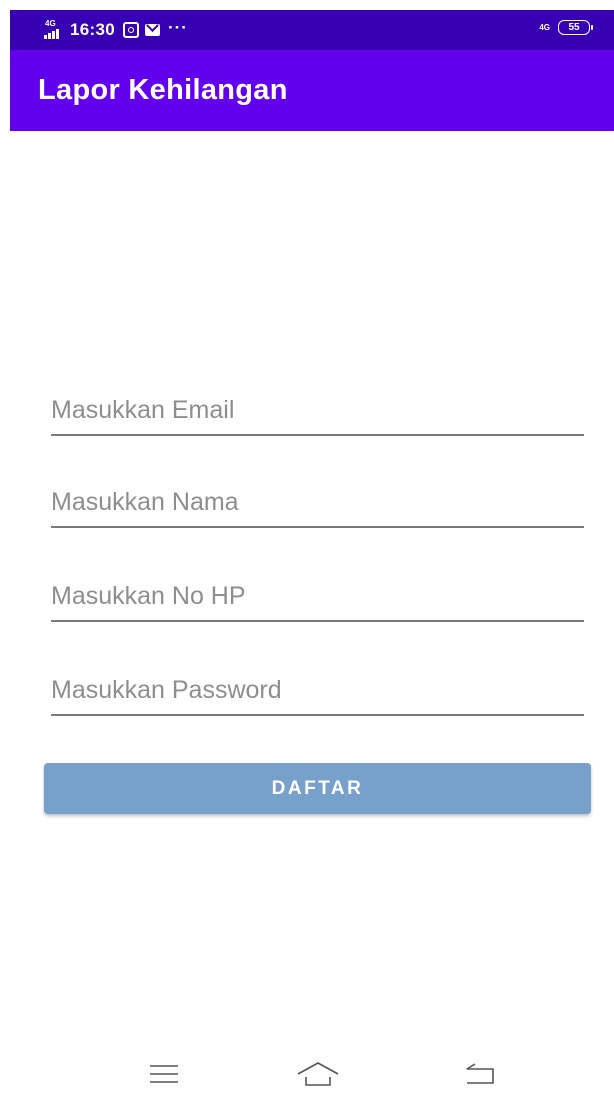 This screenshot has height=1116, width=614. What do you see at coordinates (544, 27) in the screenshot?
I see `network-4g-icon: 4G` at bounding box center [544, 27].